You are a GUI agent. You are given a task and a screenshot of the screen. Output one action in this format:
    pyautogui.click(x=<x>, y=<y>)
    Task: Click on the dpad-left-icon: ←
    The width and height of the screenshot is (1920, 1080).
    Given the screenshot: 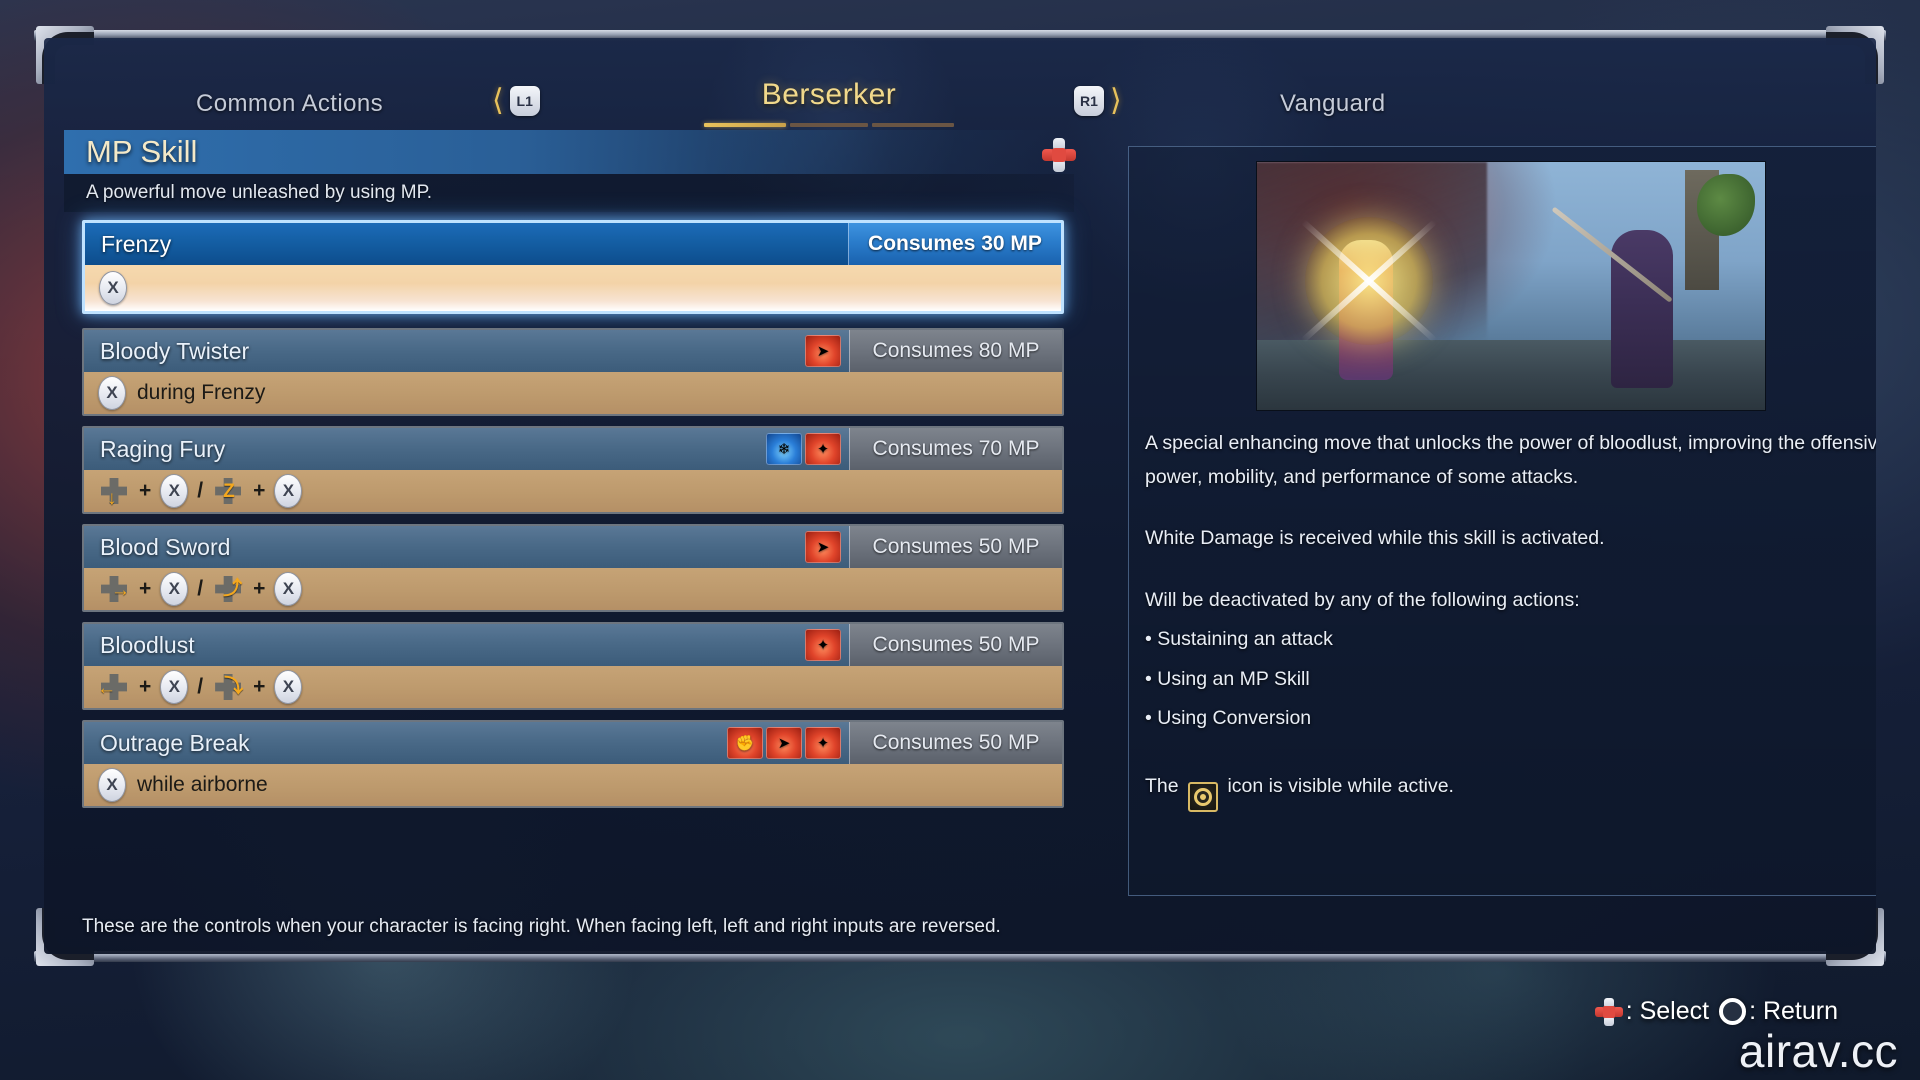 What is the action you would take?
    pyautogui.click(x=113, y=687)
    